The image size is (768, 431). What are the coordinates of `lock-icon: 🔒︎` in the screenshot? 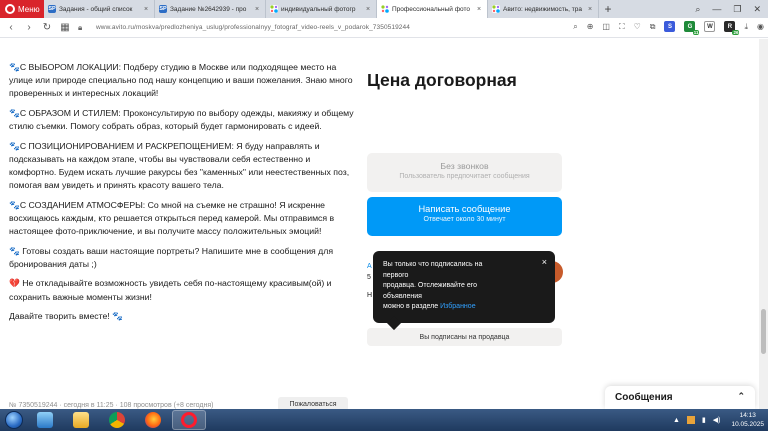 It's located at (83, 28).